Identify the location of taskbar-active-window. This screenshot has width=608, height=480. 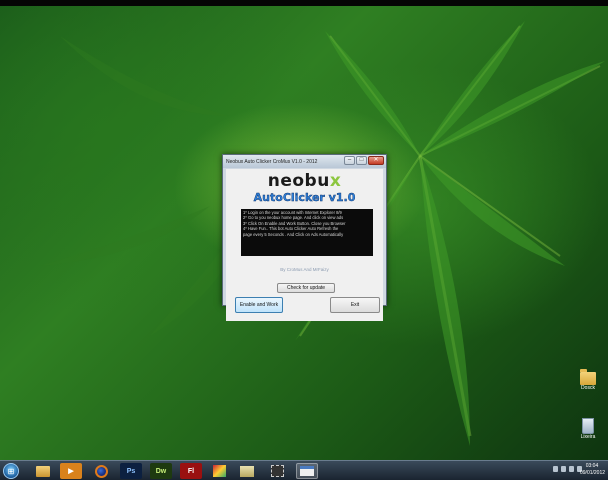
(307, 471).